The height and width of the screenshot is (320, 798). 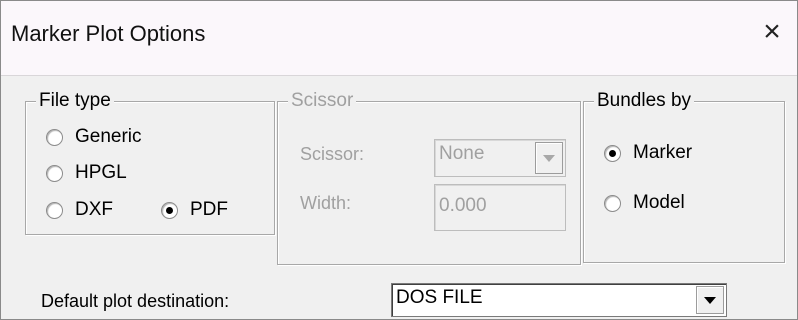 What do you see at coordinates (101, 172) in the screenshot?
I see `radio-hpgl-label: HPGL` at bounding box center [101, 172].